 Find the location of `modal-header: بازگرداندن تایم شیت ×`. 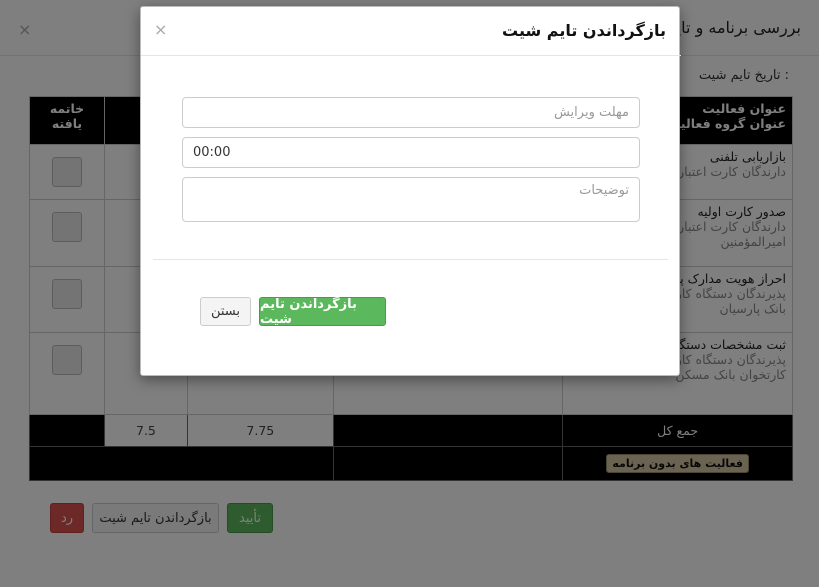

modal-header: بازگرداندن تایم شیت × is located at coordinates (411, 31).